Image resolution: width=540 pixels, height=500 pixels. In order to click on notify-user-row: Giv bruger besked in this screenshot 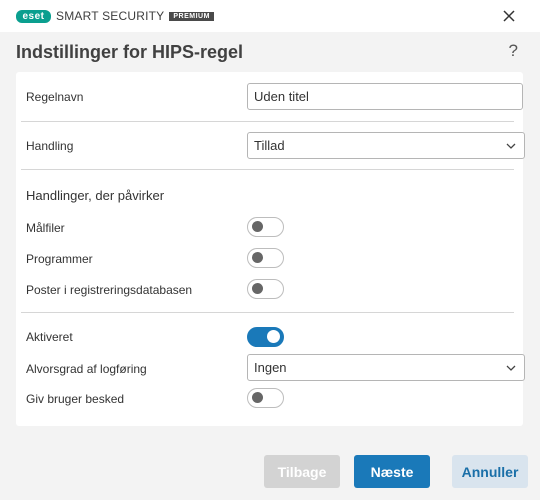, I will do `click(270, 399)`.